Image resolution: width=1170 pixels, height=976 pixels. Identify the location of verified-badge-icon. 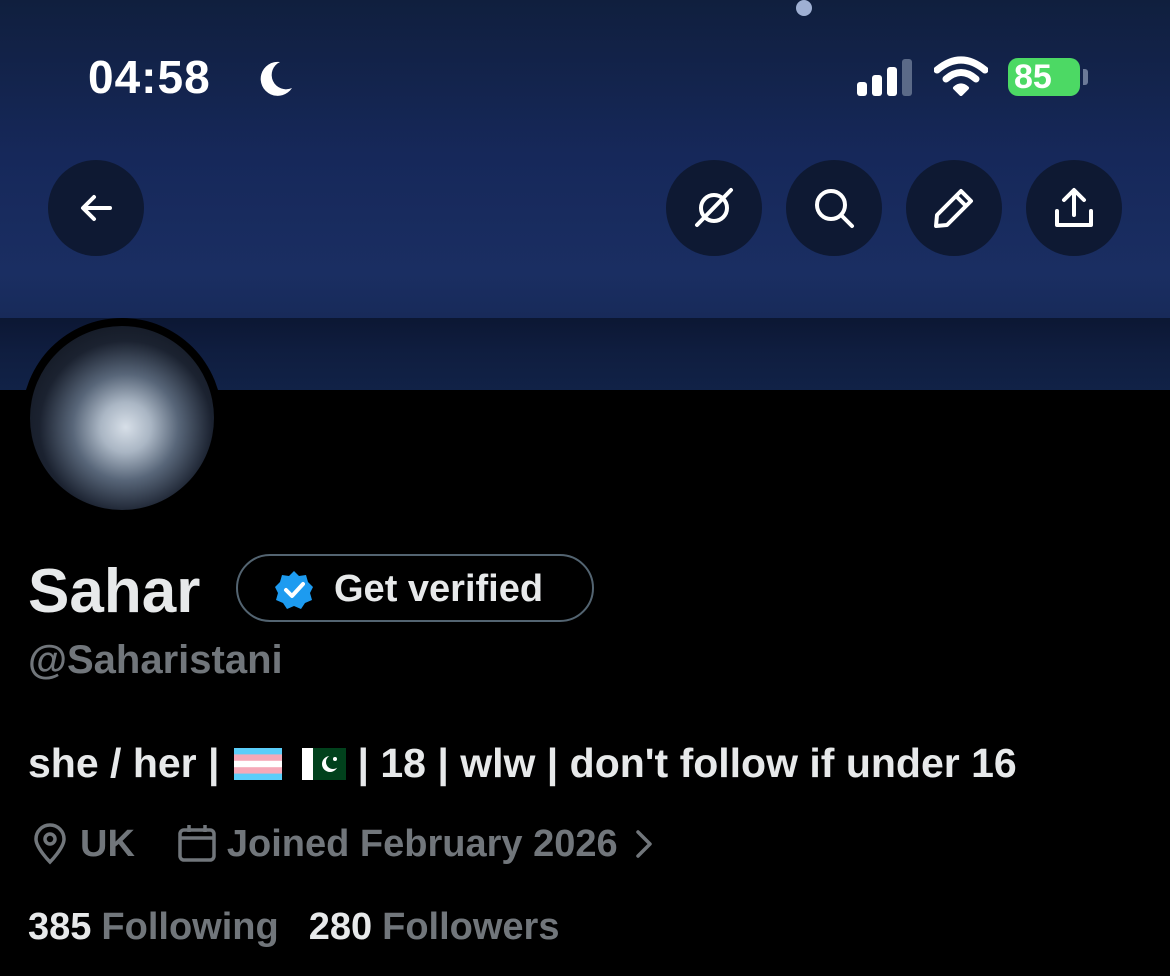
(294, 590).